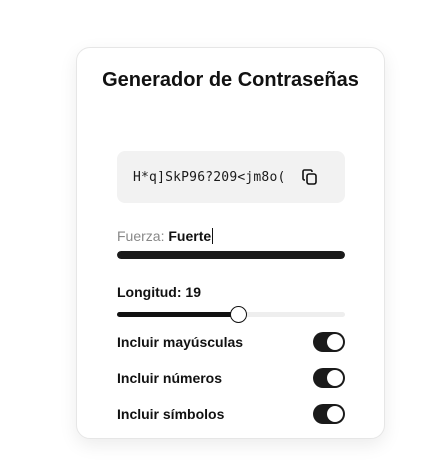 This screenshot has width=437, height=469. What do you see at coordinates (171, 414) in the screenshot?
I see `option-label: Incluir símbolos` at bounding box center [171, 414].